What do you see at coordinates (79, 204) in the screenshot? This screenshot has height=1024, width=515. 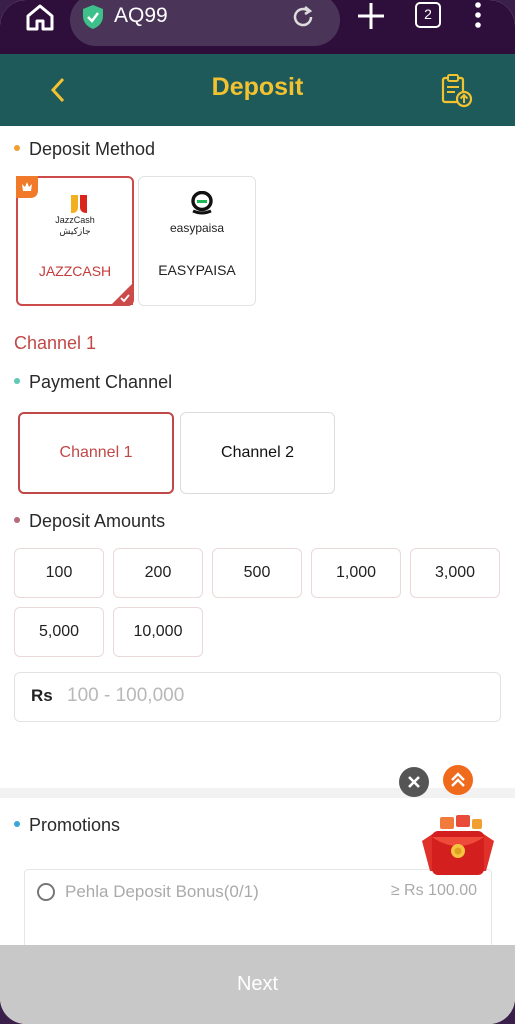 I see `jazzcash-logo-icon` at bounding box center [79, 204].